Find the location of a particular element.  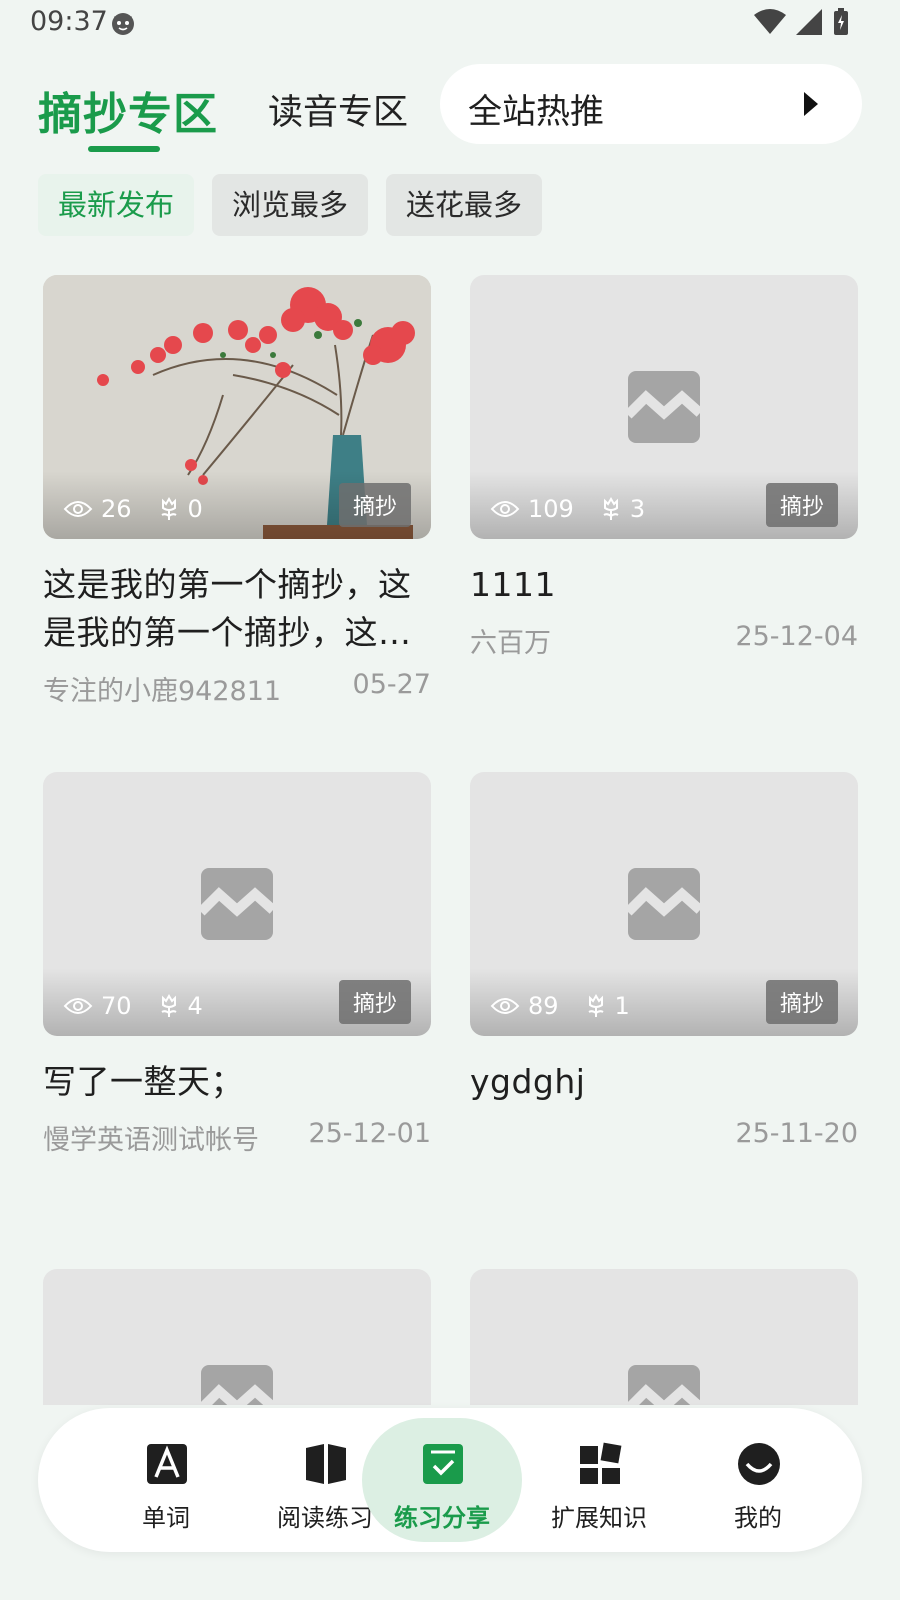

post-title: 1111 is located at coordinates (513, 584).